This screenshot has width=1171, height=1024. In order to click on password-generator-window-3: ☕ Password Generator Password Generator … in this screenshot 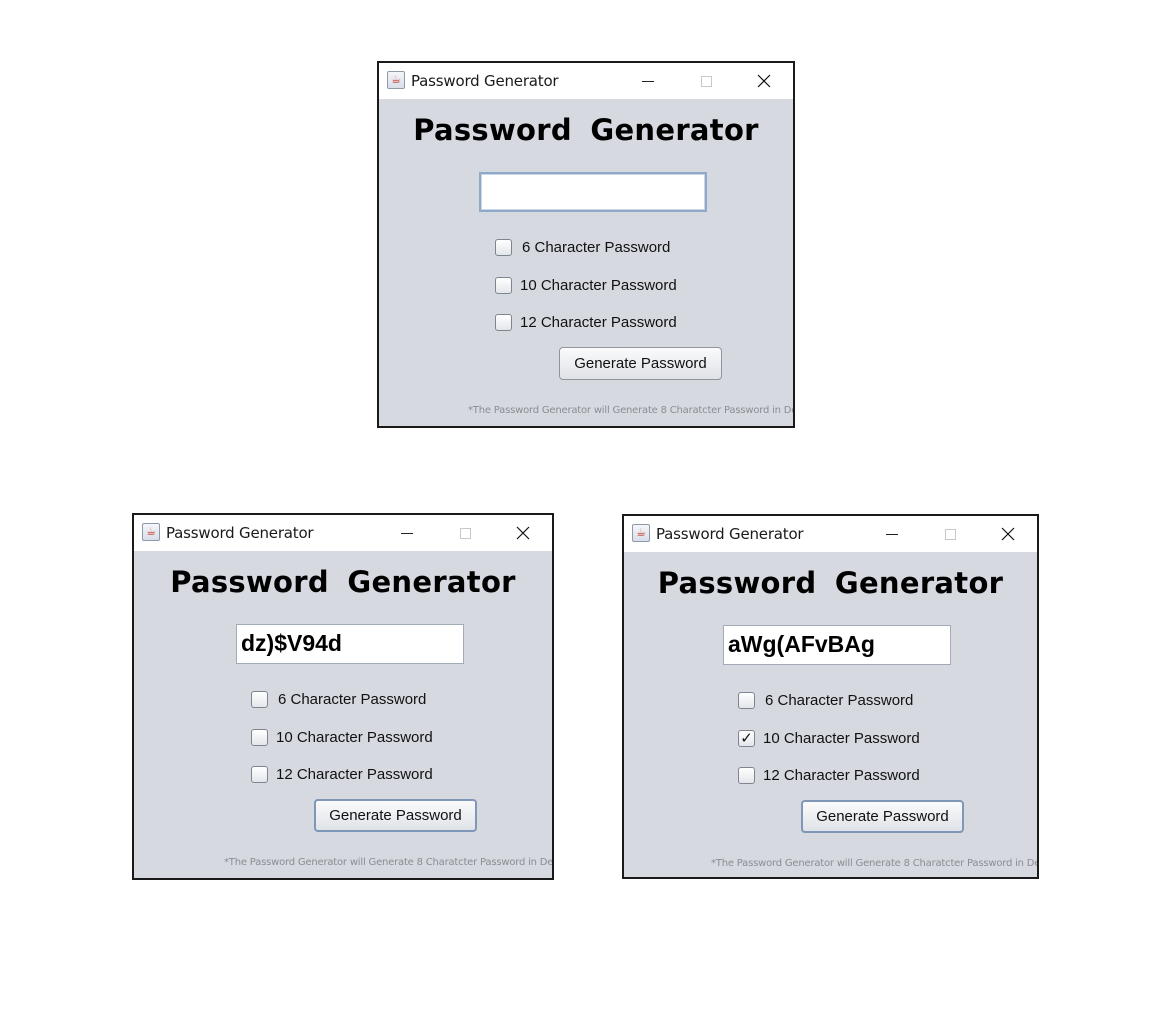, I will do `click(830, 696)`.